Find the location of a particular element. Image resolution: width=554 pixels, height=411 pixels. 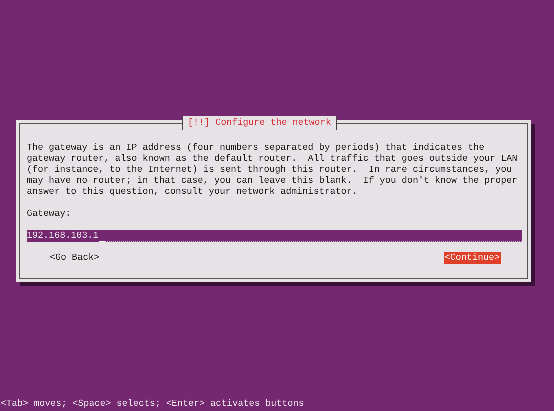

field-label: Gateway: is located at coordinates (49, 213).